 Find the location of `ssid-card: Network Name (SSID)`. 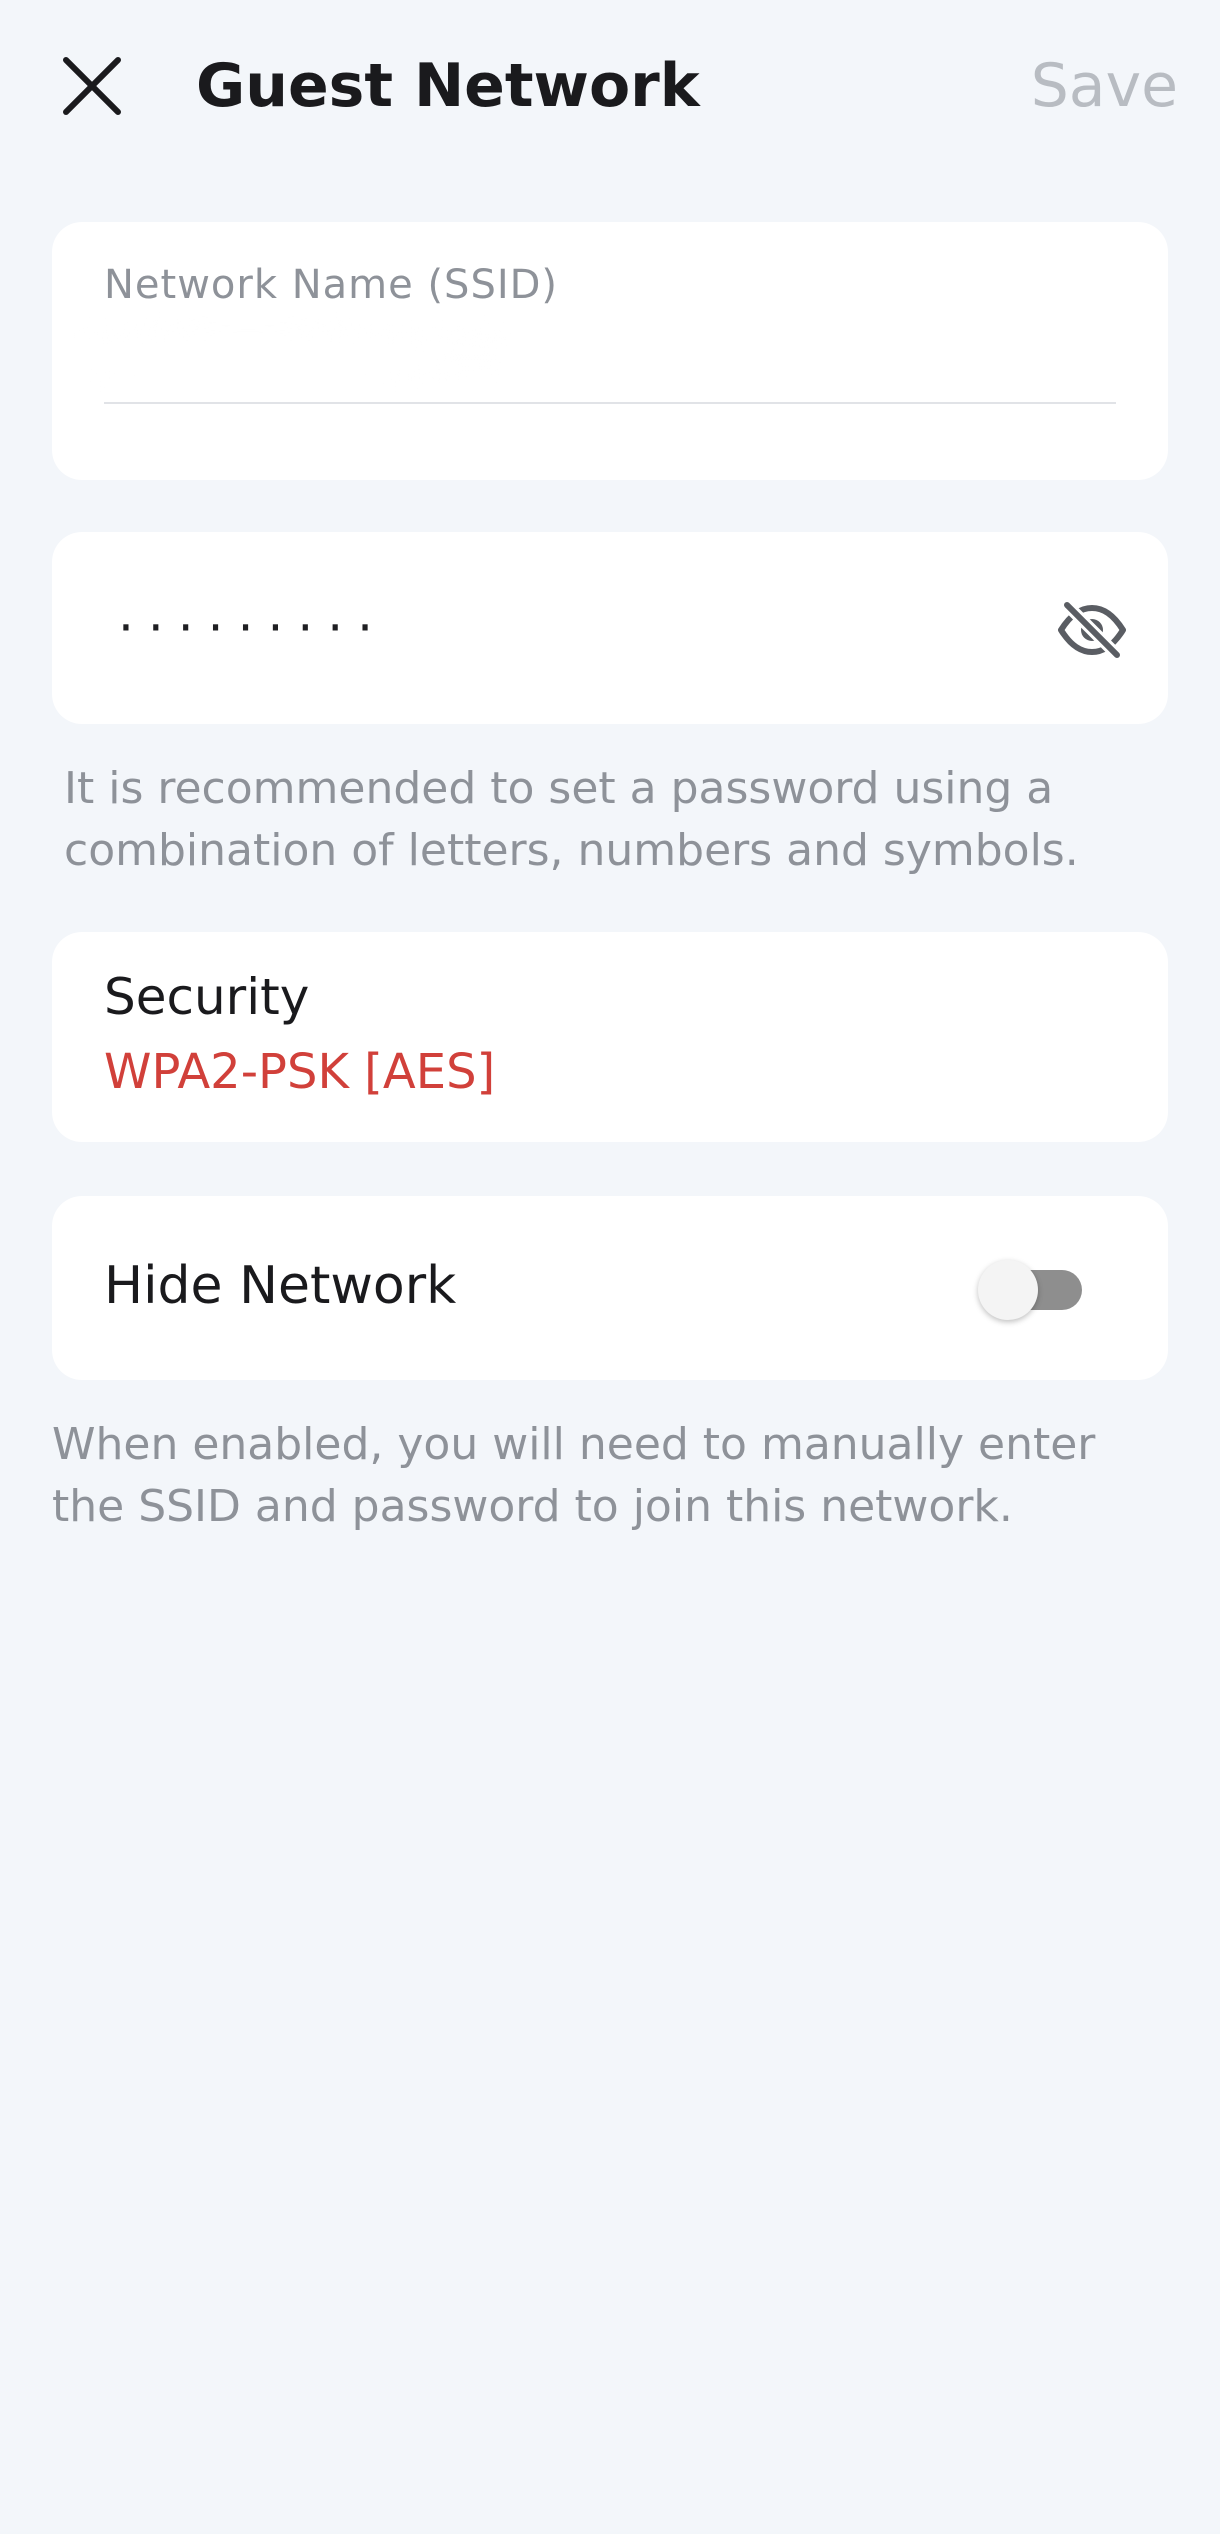

ssid-card: Network Name (SSID) is located at coordinates (610, 351).